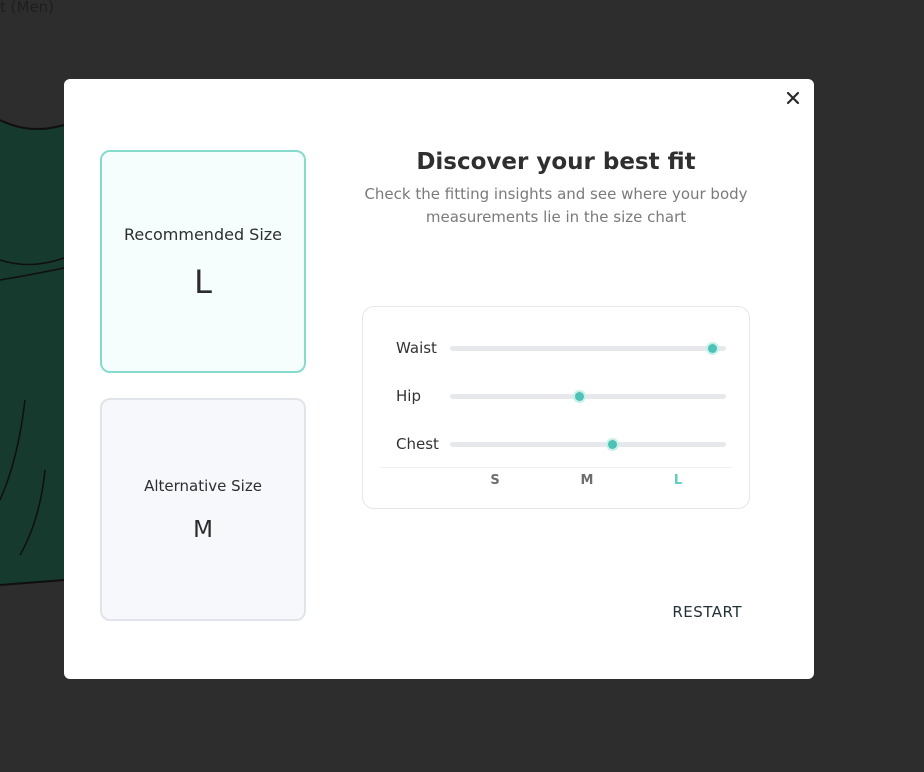  What do you see at coordinates (203, 486) in the screenshot?
I see `alternative-size-label: Alternative Size` at bounding box center [203, 486].